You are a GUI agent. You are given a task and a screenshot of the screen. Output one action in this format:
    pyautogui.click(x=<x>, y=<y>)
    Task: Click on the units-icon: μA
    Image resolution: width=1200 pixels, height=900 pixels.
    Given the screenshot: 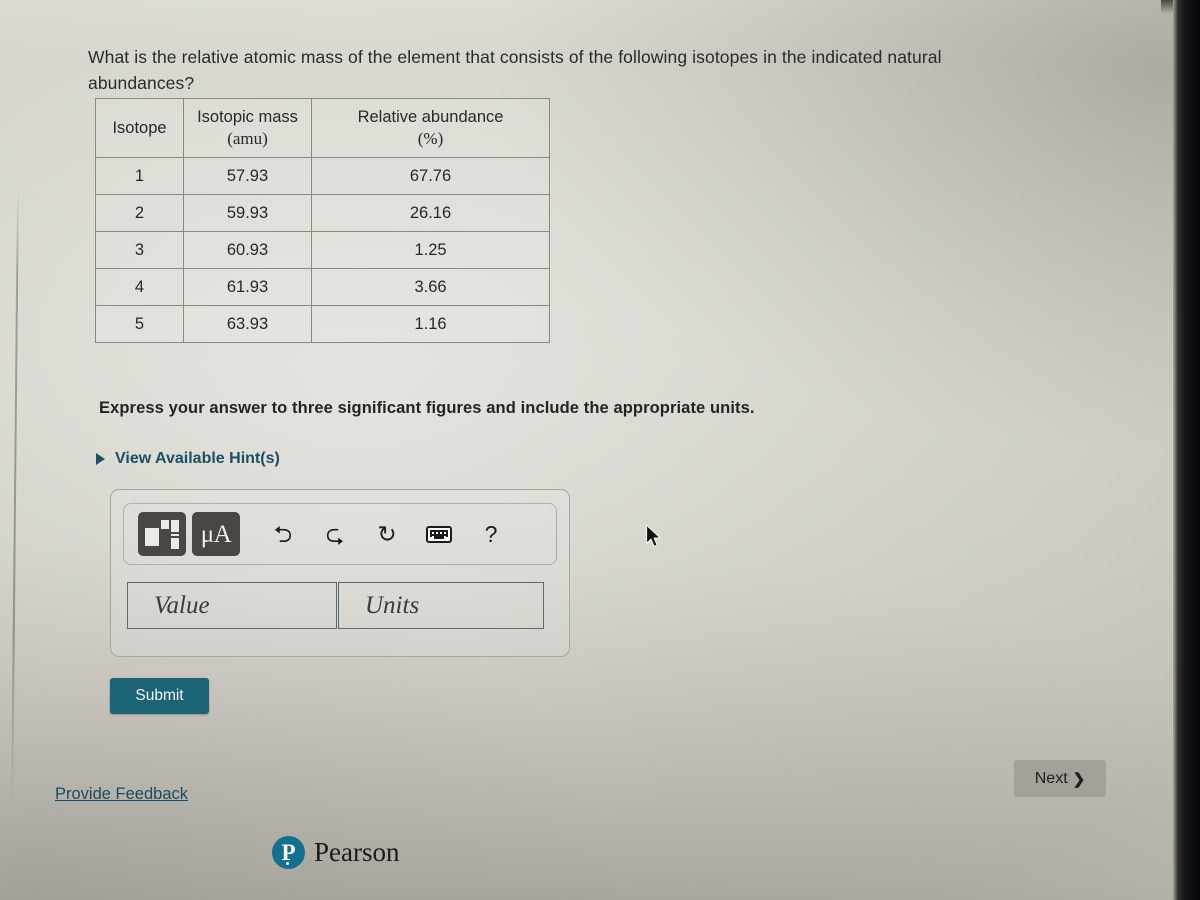 What is the action you would take?
    pyautogui.click(x=216, y=534)
    